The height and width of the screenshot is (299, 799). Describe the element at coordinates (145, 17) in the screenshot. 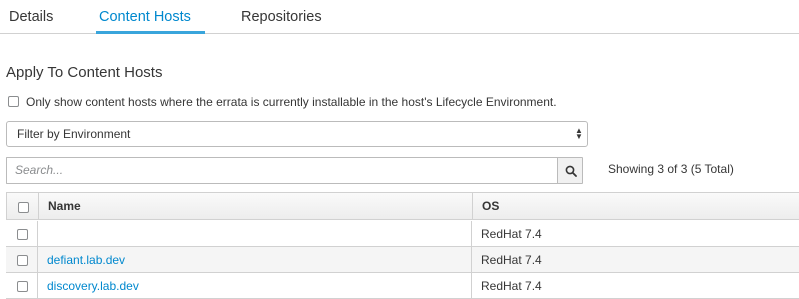

I see `tab-content-hosts: Content Hosts` at that location.